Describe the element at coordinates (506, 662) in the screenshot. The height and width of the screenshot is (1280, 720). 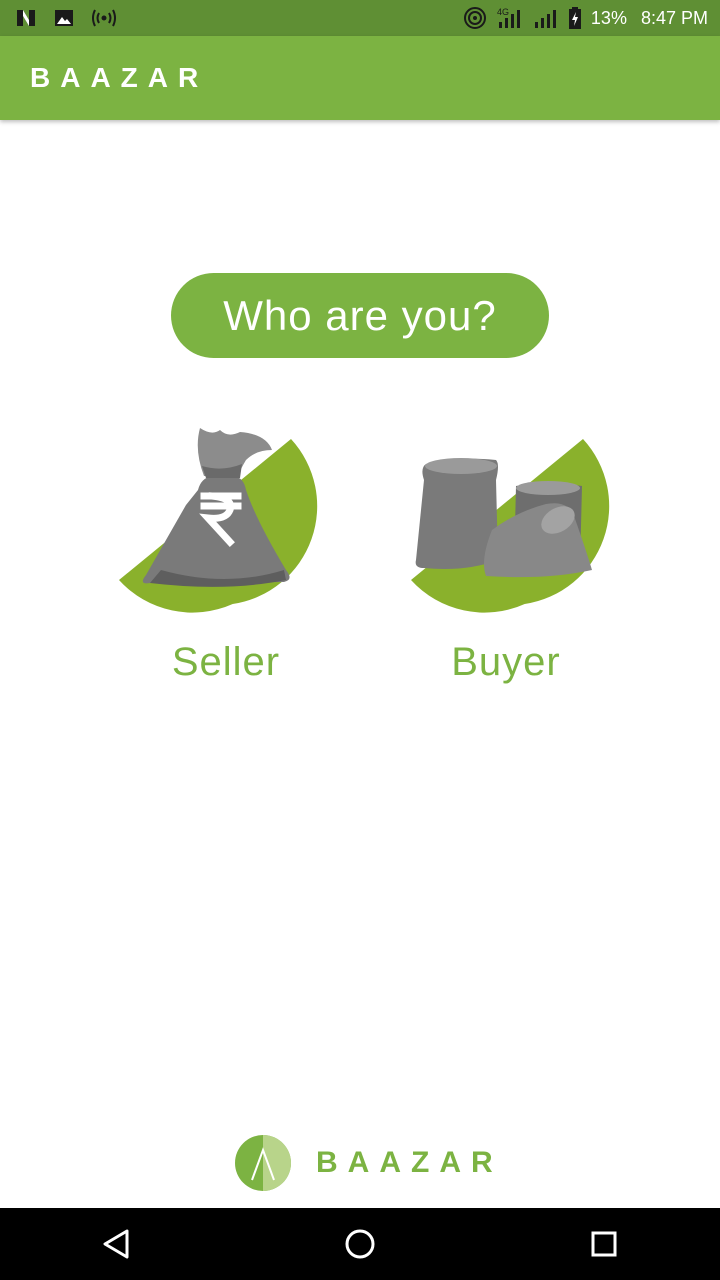
I see `buyer-label: Buyer` at that location.